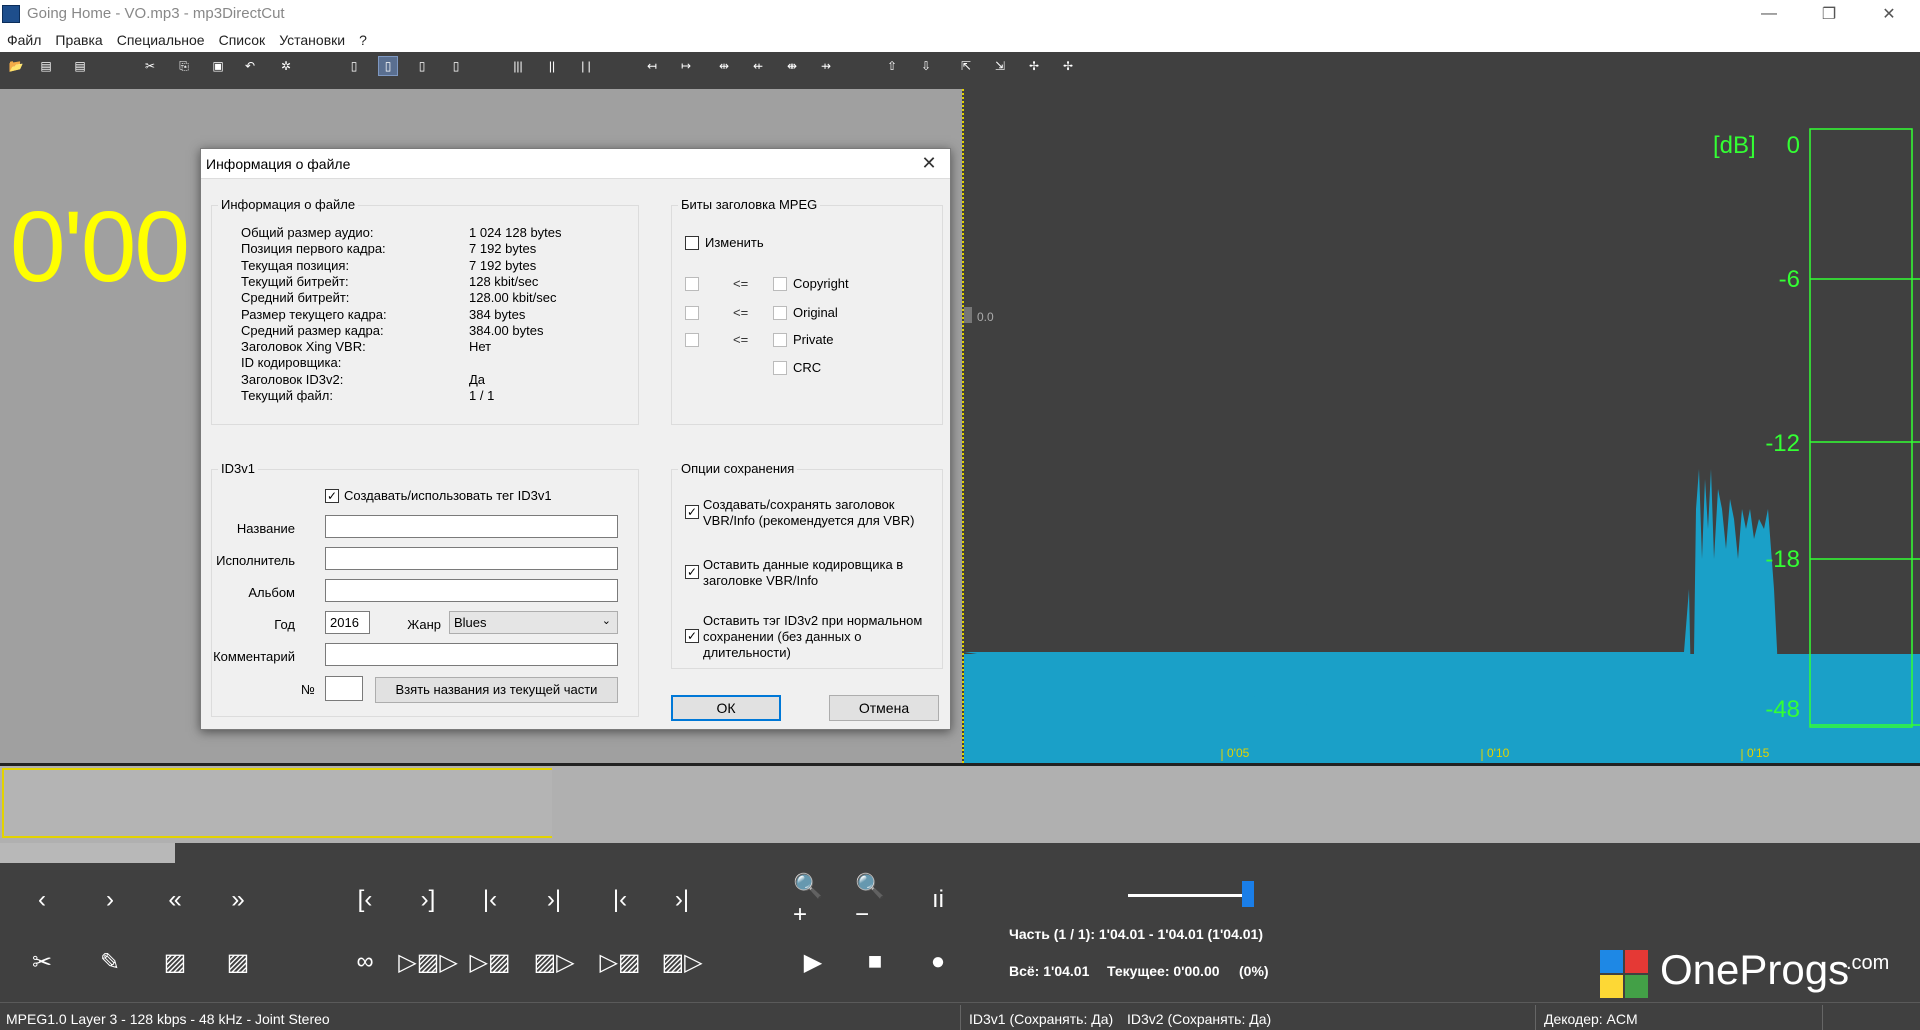 The height and width of the screenshot is (1030, 1920). Describe the element at coordinates (807, 367) in the screenshot. I see `crc-label: CRC` at that location.